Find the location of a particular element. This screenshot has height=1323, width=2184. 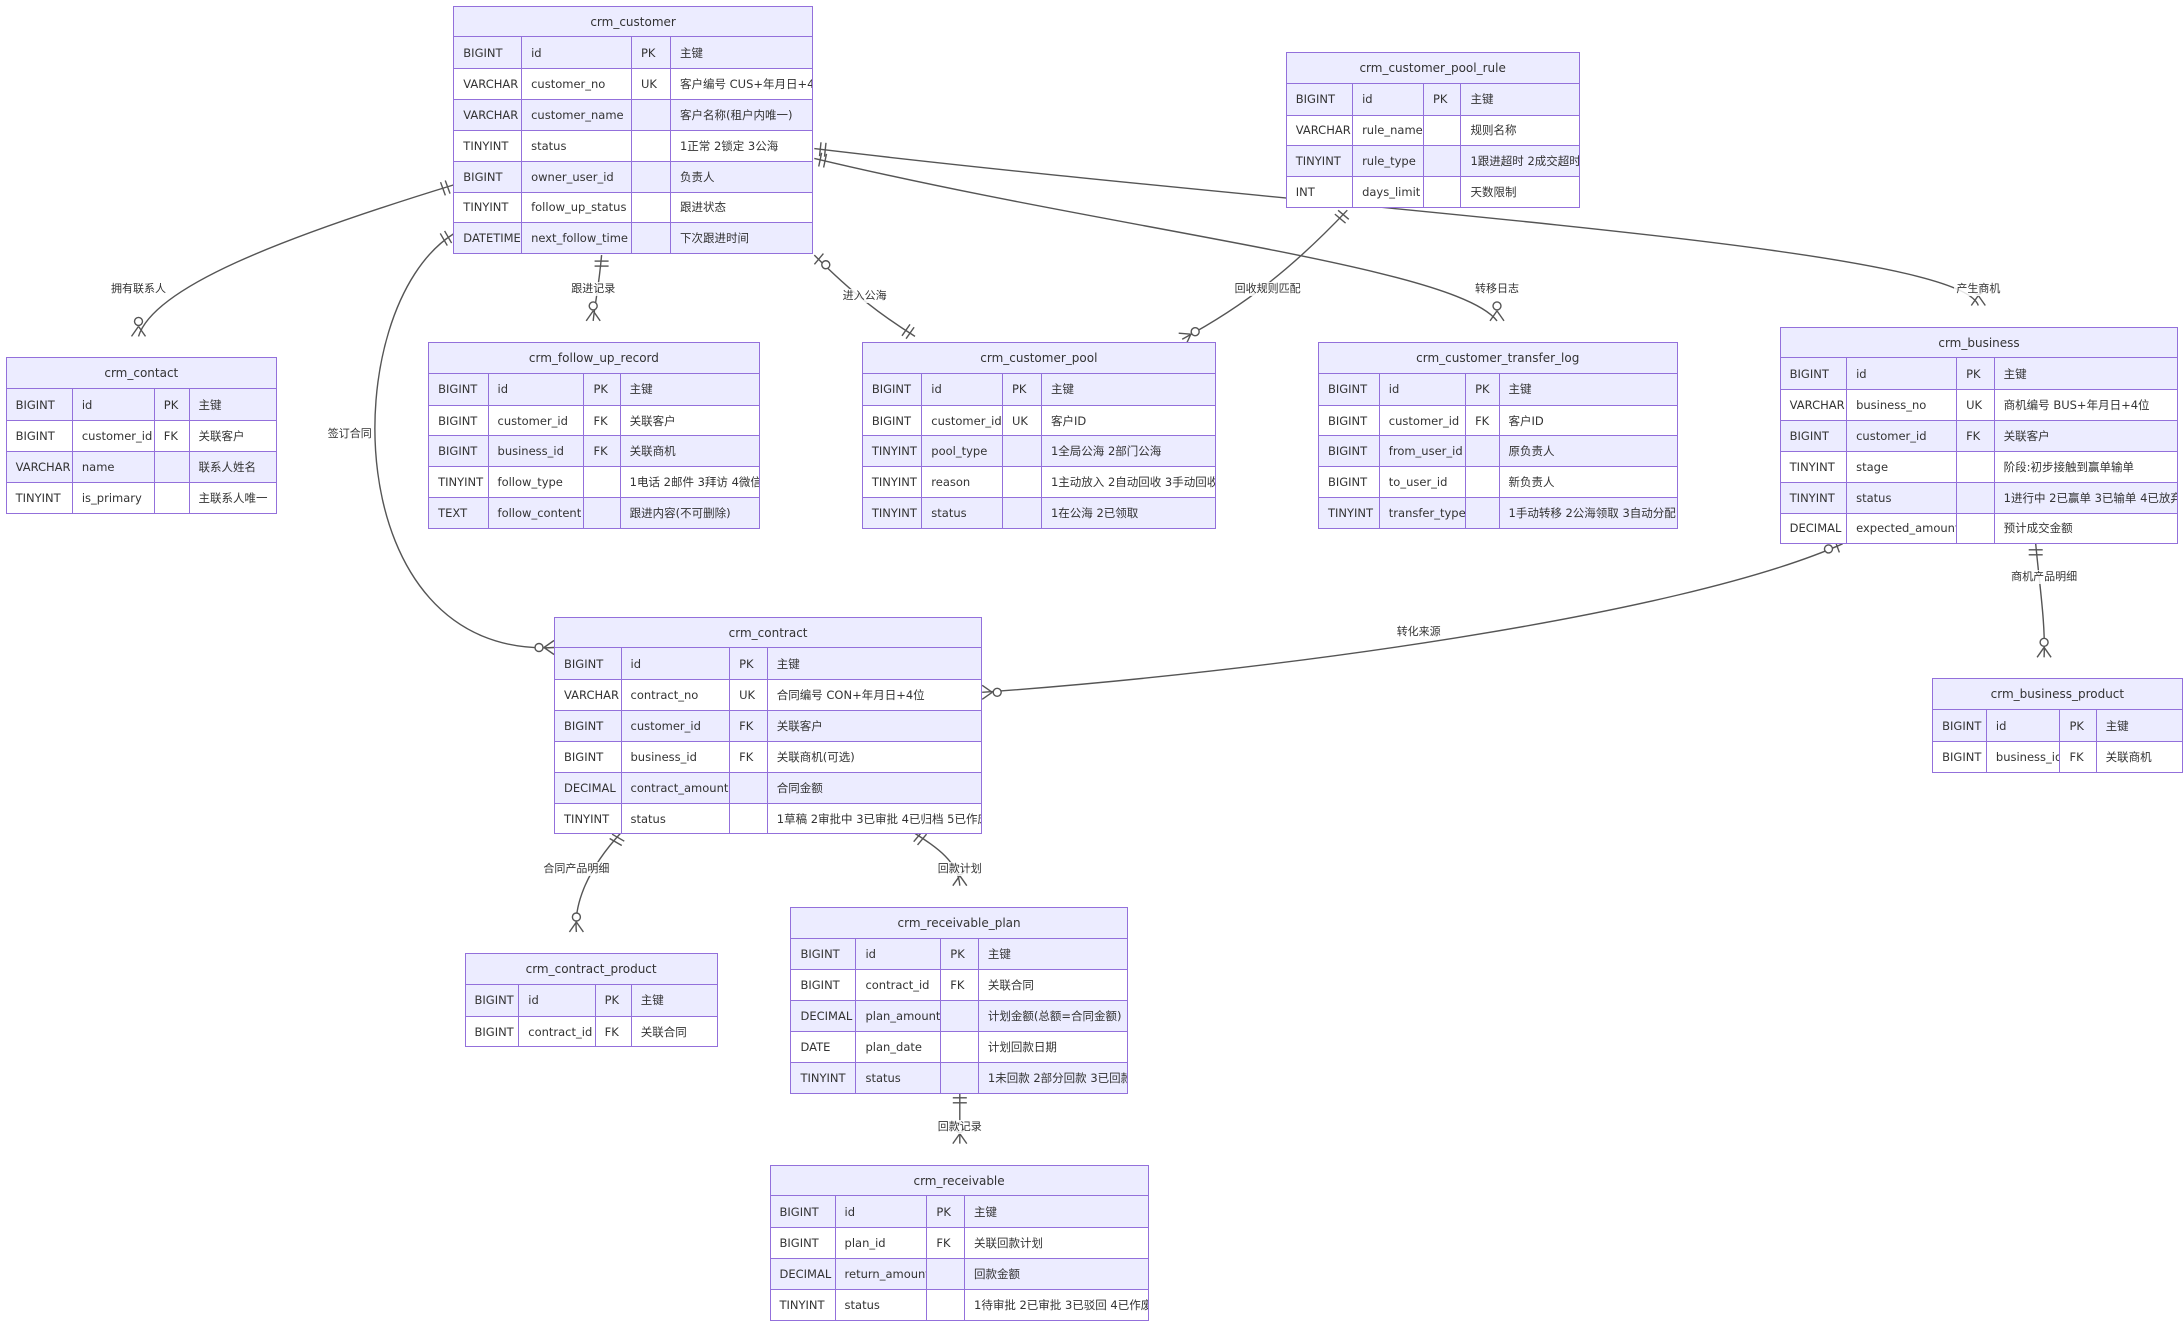

attribute-row: VARCHAR contract_no UK 合同编号 CON+年月日+4位 is located at coordinates (768, 695).